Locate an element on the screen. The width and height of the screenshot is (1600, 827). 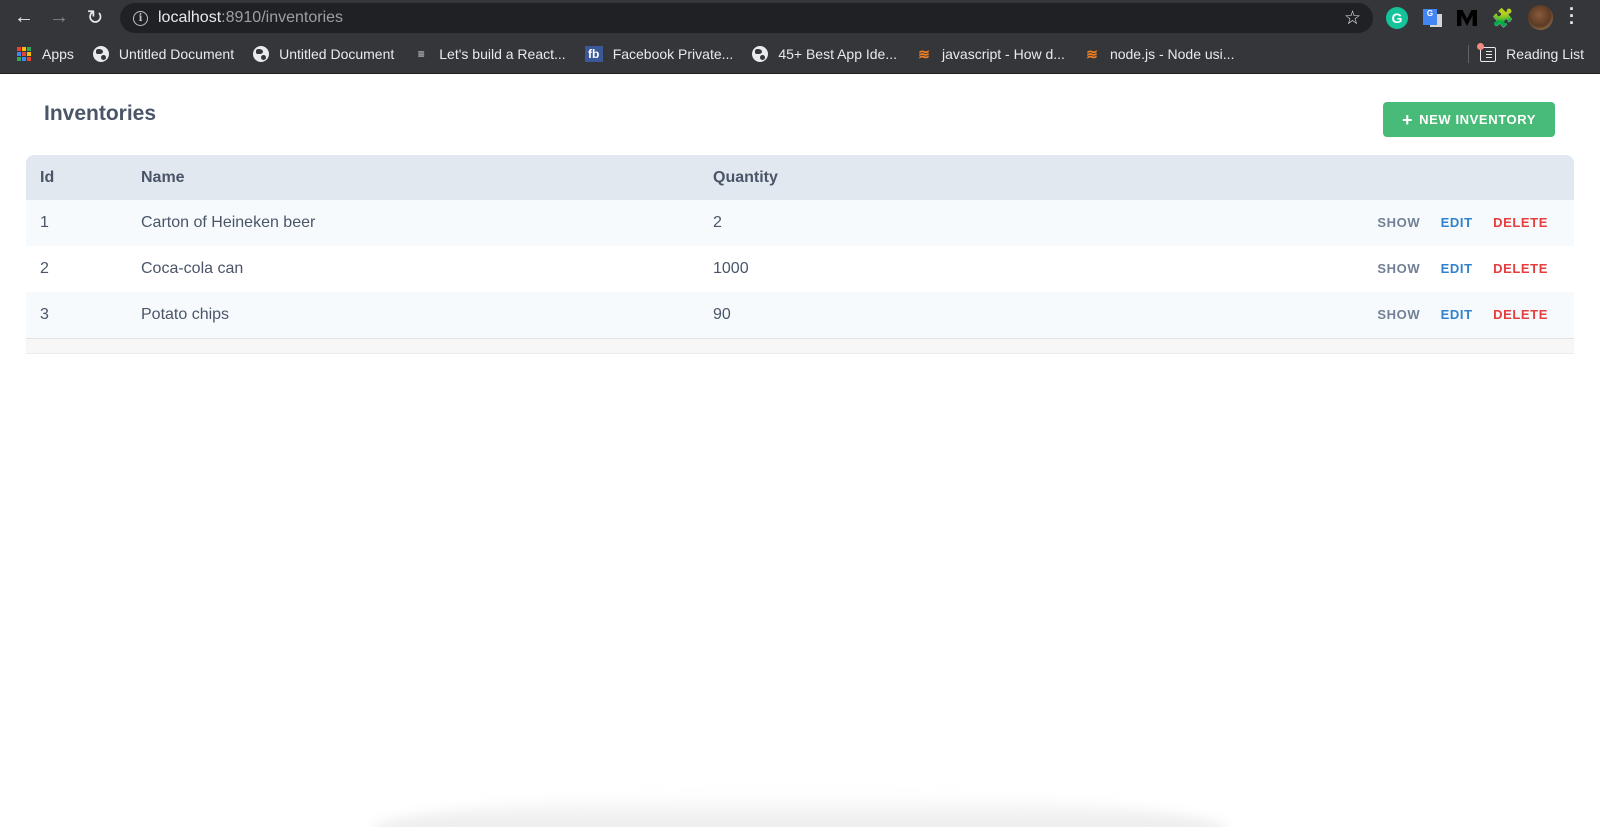
arrow-right-icon: → is located at coordinates (59, 16).